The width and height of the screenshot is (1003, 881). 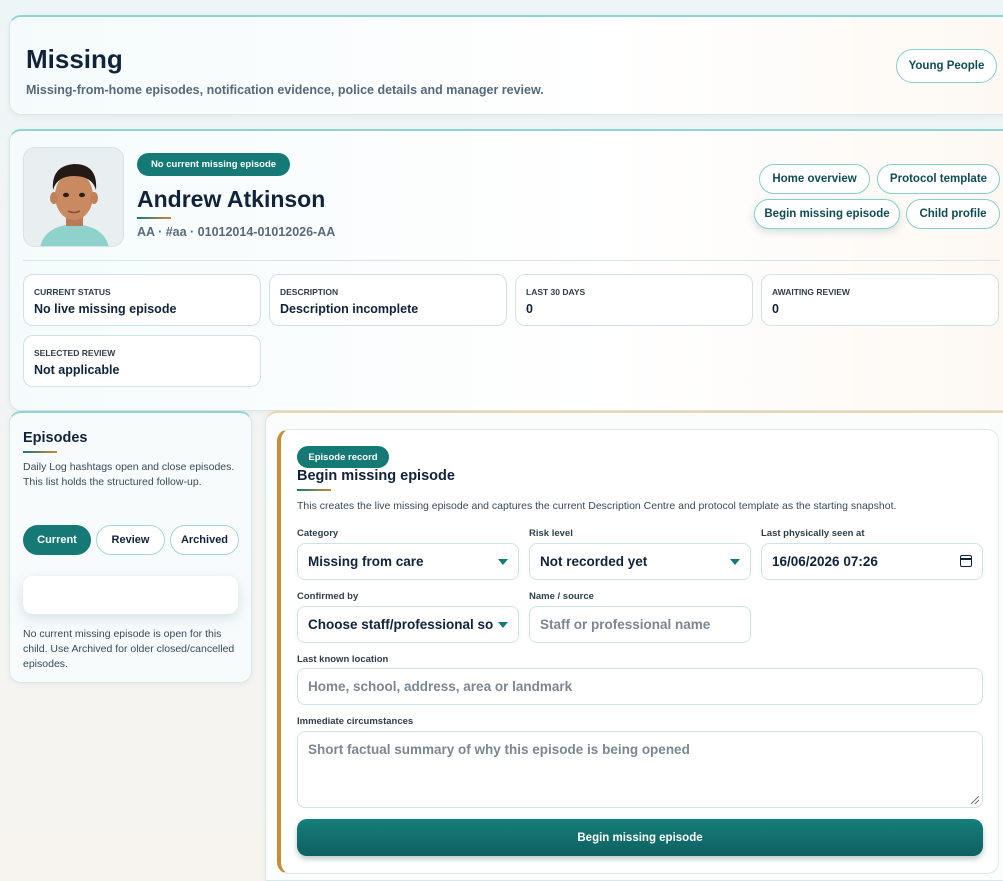 What do you see at coordinates (814, 179) in the screenshot?
I see `home-overview-button: Home overview` at bounding box center [814, 179].